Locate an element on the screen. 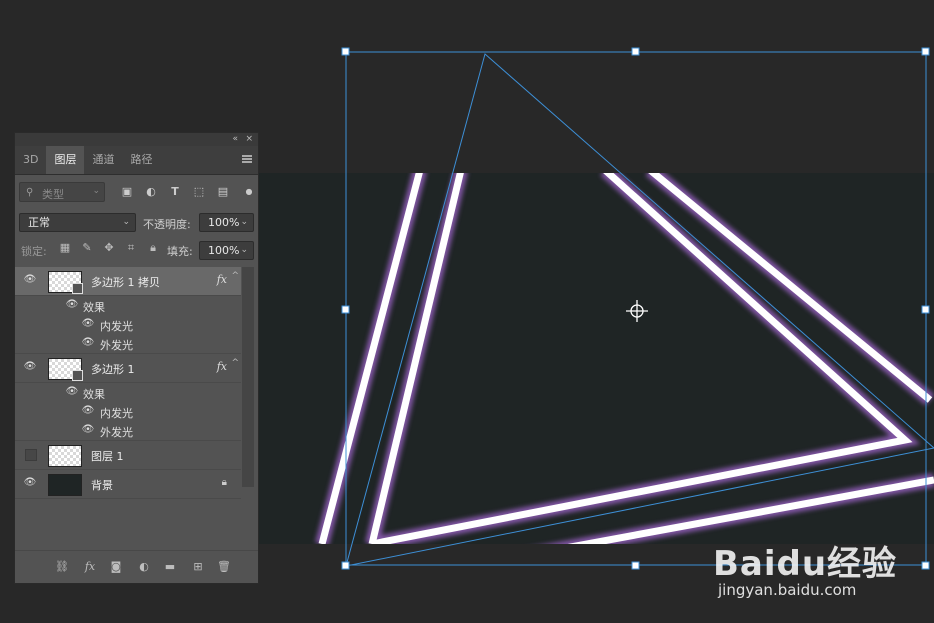 The image size is (934, 623). layer-name: 多边形 1 is located at coordinates (113, 369).